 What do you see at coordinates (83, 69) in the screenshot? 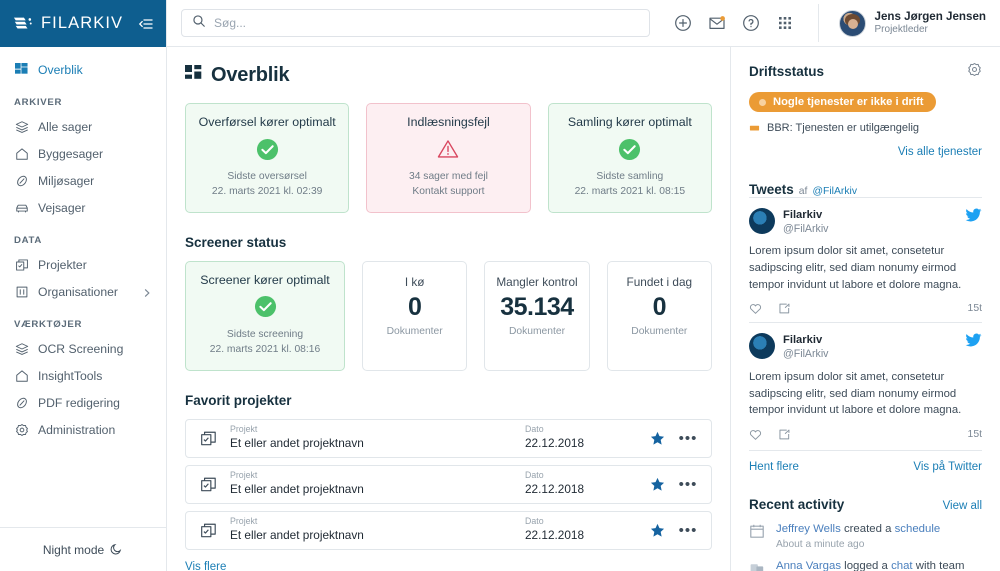
I see `sidebar-item-overblik: Overblik` at bounding box center [83, 69].